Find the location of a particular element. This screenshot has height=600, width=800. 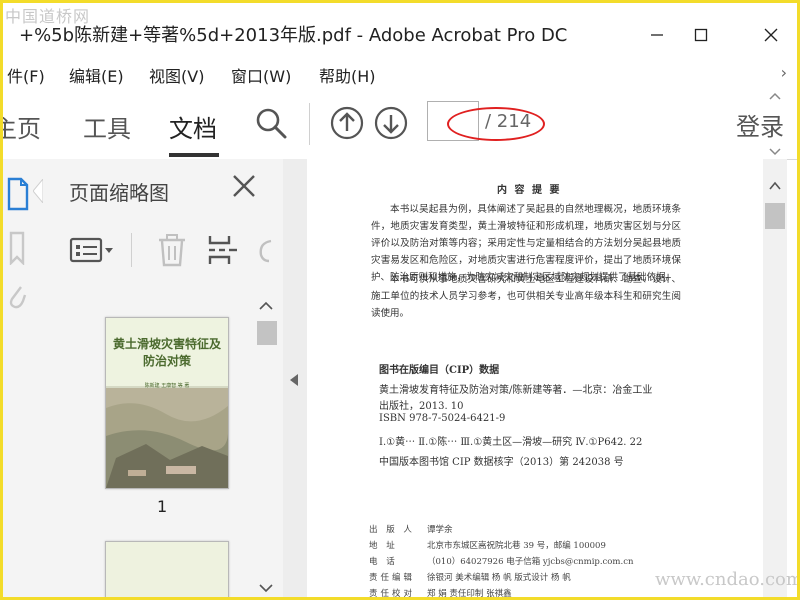

annotation-ellipse is located at coordinates (496, 124).